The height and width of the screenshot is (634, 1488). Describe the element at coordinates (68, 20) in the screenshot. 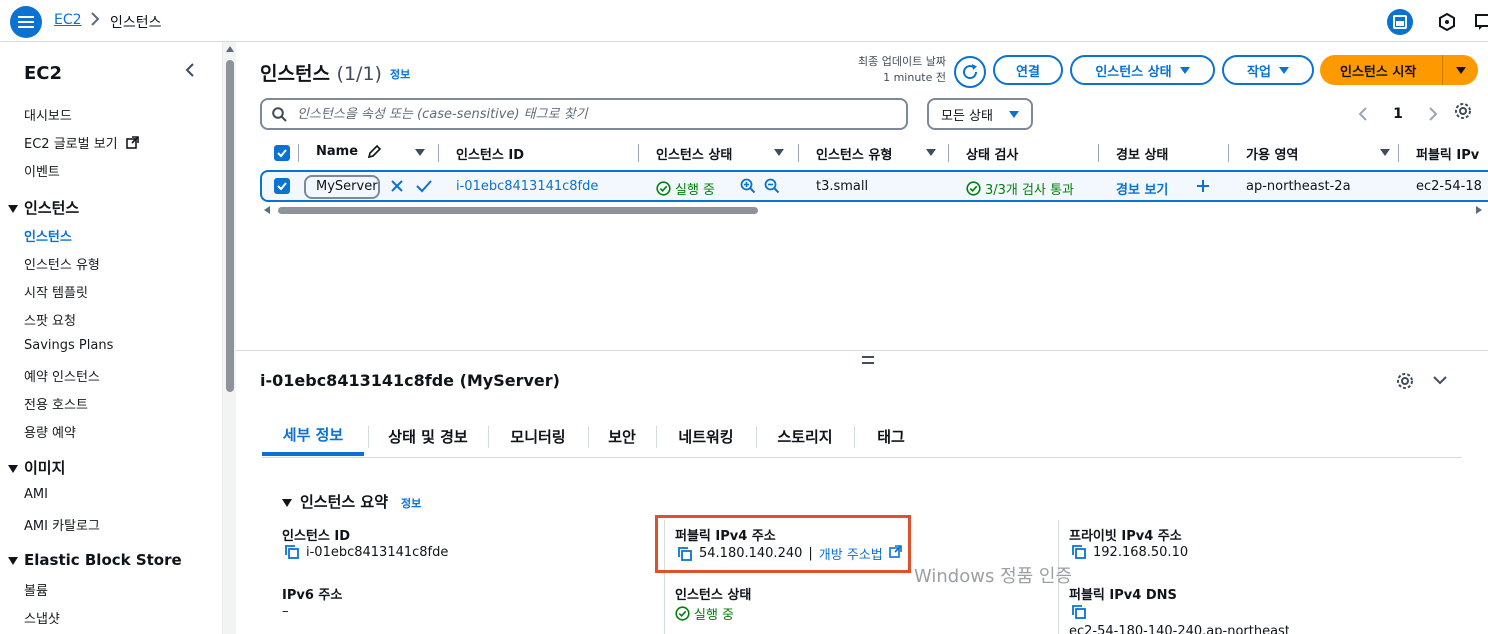

I see `breadcrumb-ec2: EC2` at that location.